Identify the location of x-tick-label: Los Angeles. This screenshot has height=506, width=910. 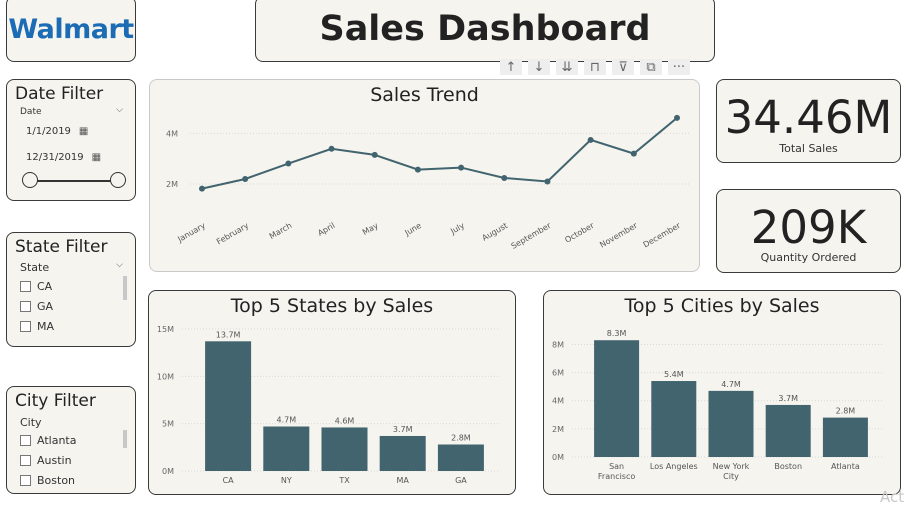
(674, 466).